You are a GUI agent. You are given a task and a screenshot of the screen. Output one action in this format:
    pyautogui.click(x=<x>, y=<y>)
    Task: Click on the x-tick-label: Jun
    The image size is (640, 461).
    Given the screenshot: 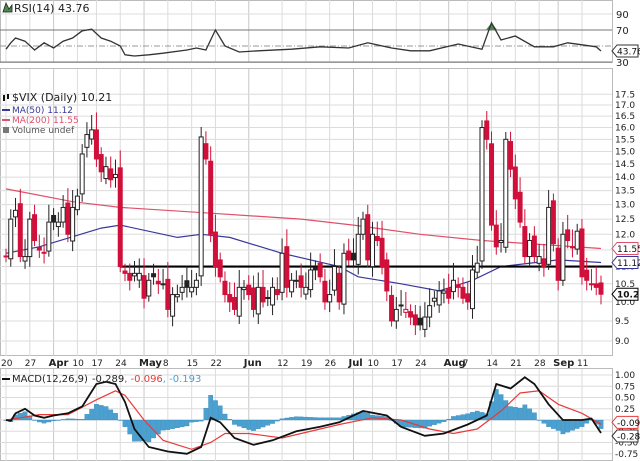 What is the action you would take?
    pyautogui.click(x=252, y=363)
    